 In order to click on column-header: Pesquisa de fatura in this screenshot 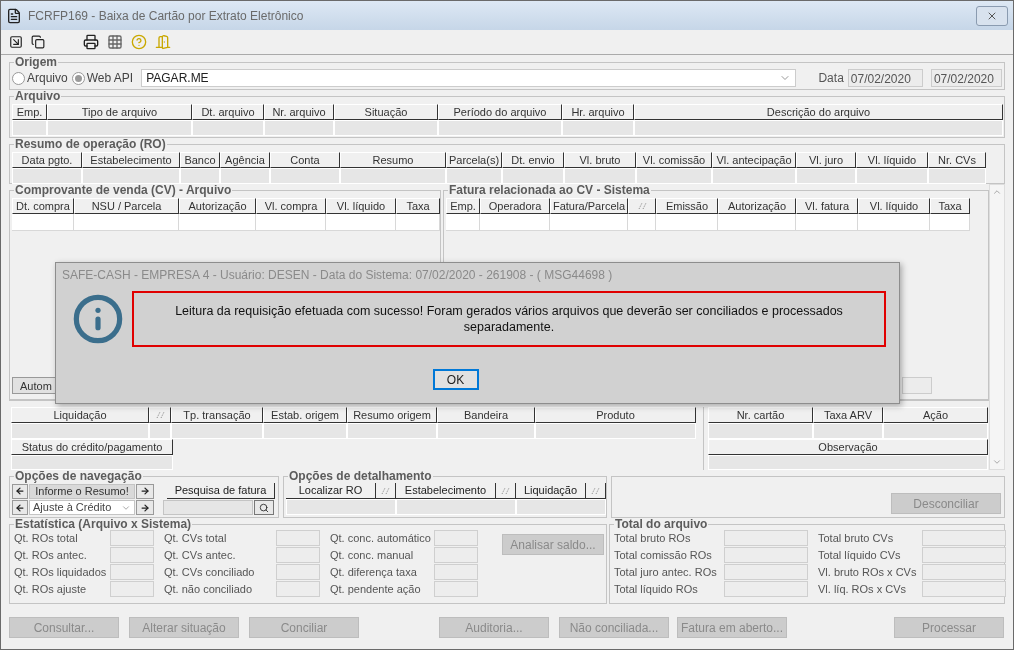, I will do `click(221, 491)`.